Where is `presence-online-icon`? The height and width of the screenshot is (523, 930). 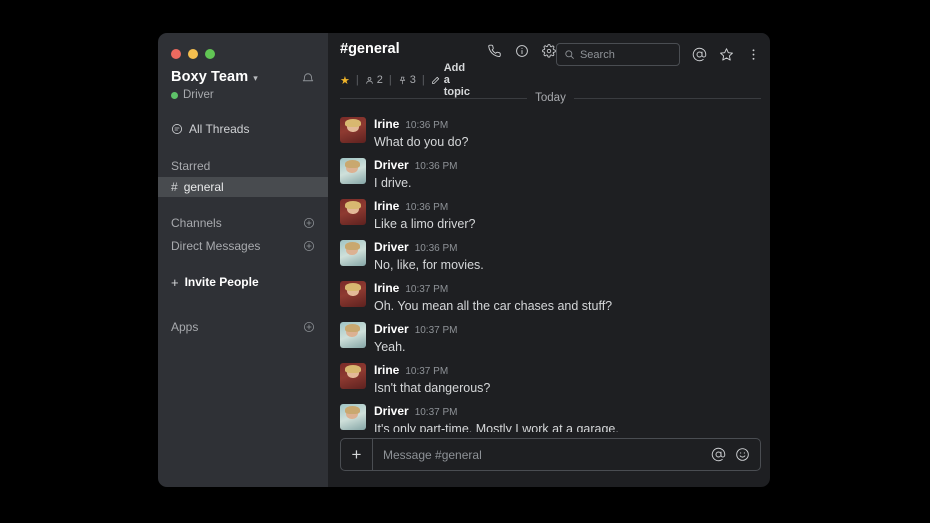 presence-online-icon is located at coordinates (174, 95).